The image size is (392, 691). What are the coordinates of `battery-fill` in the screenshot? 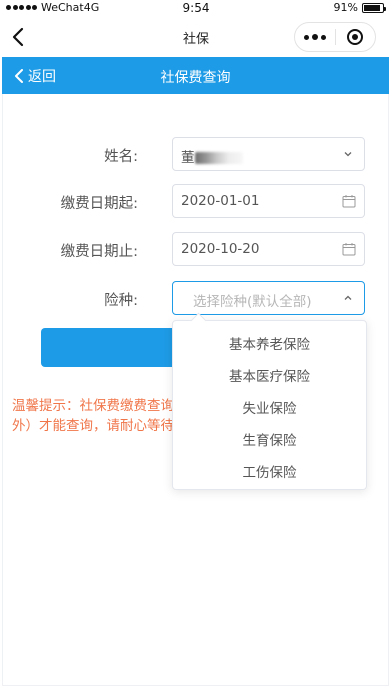 It's located at (372, 7).